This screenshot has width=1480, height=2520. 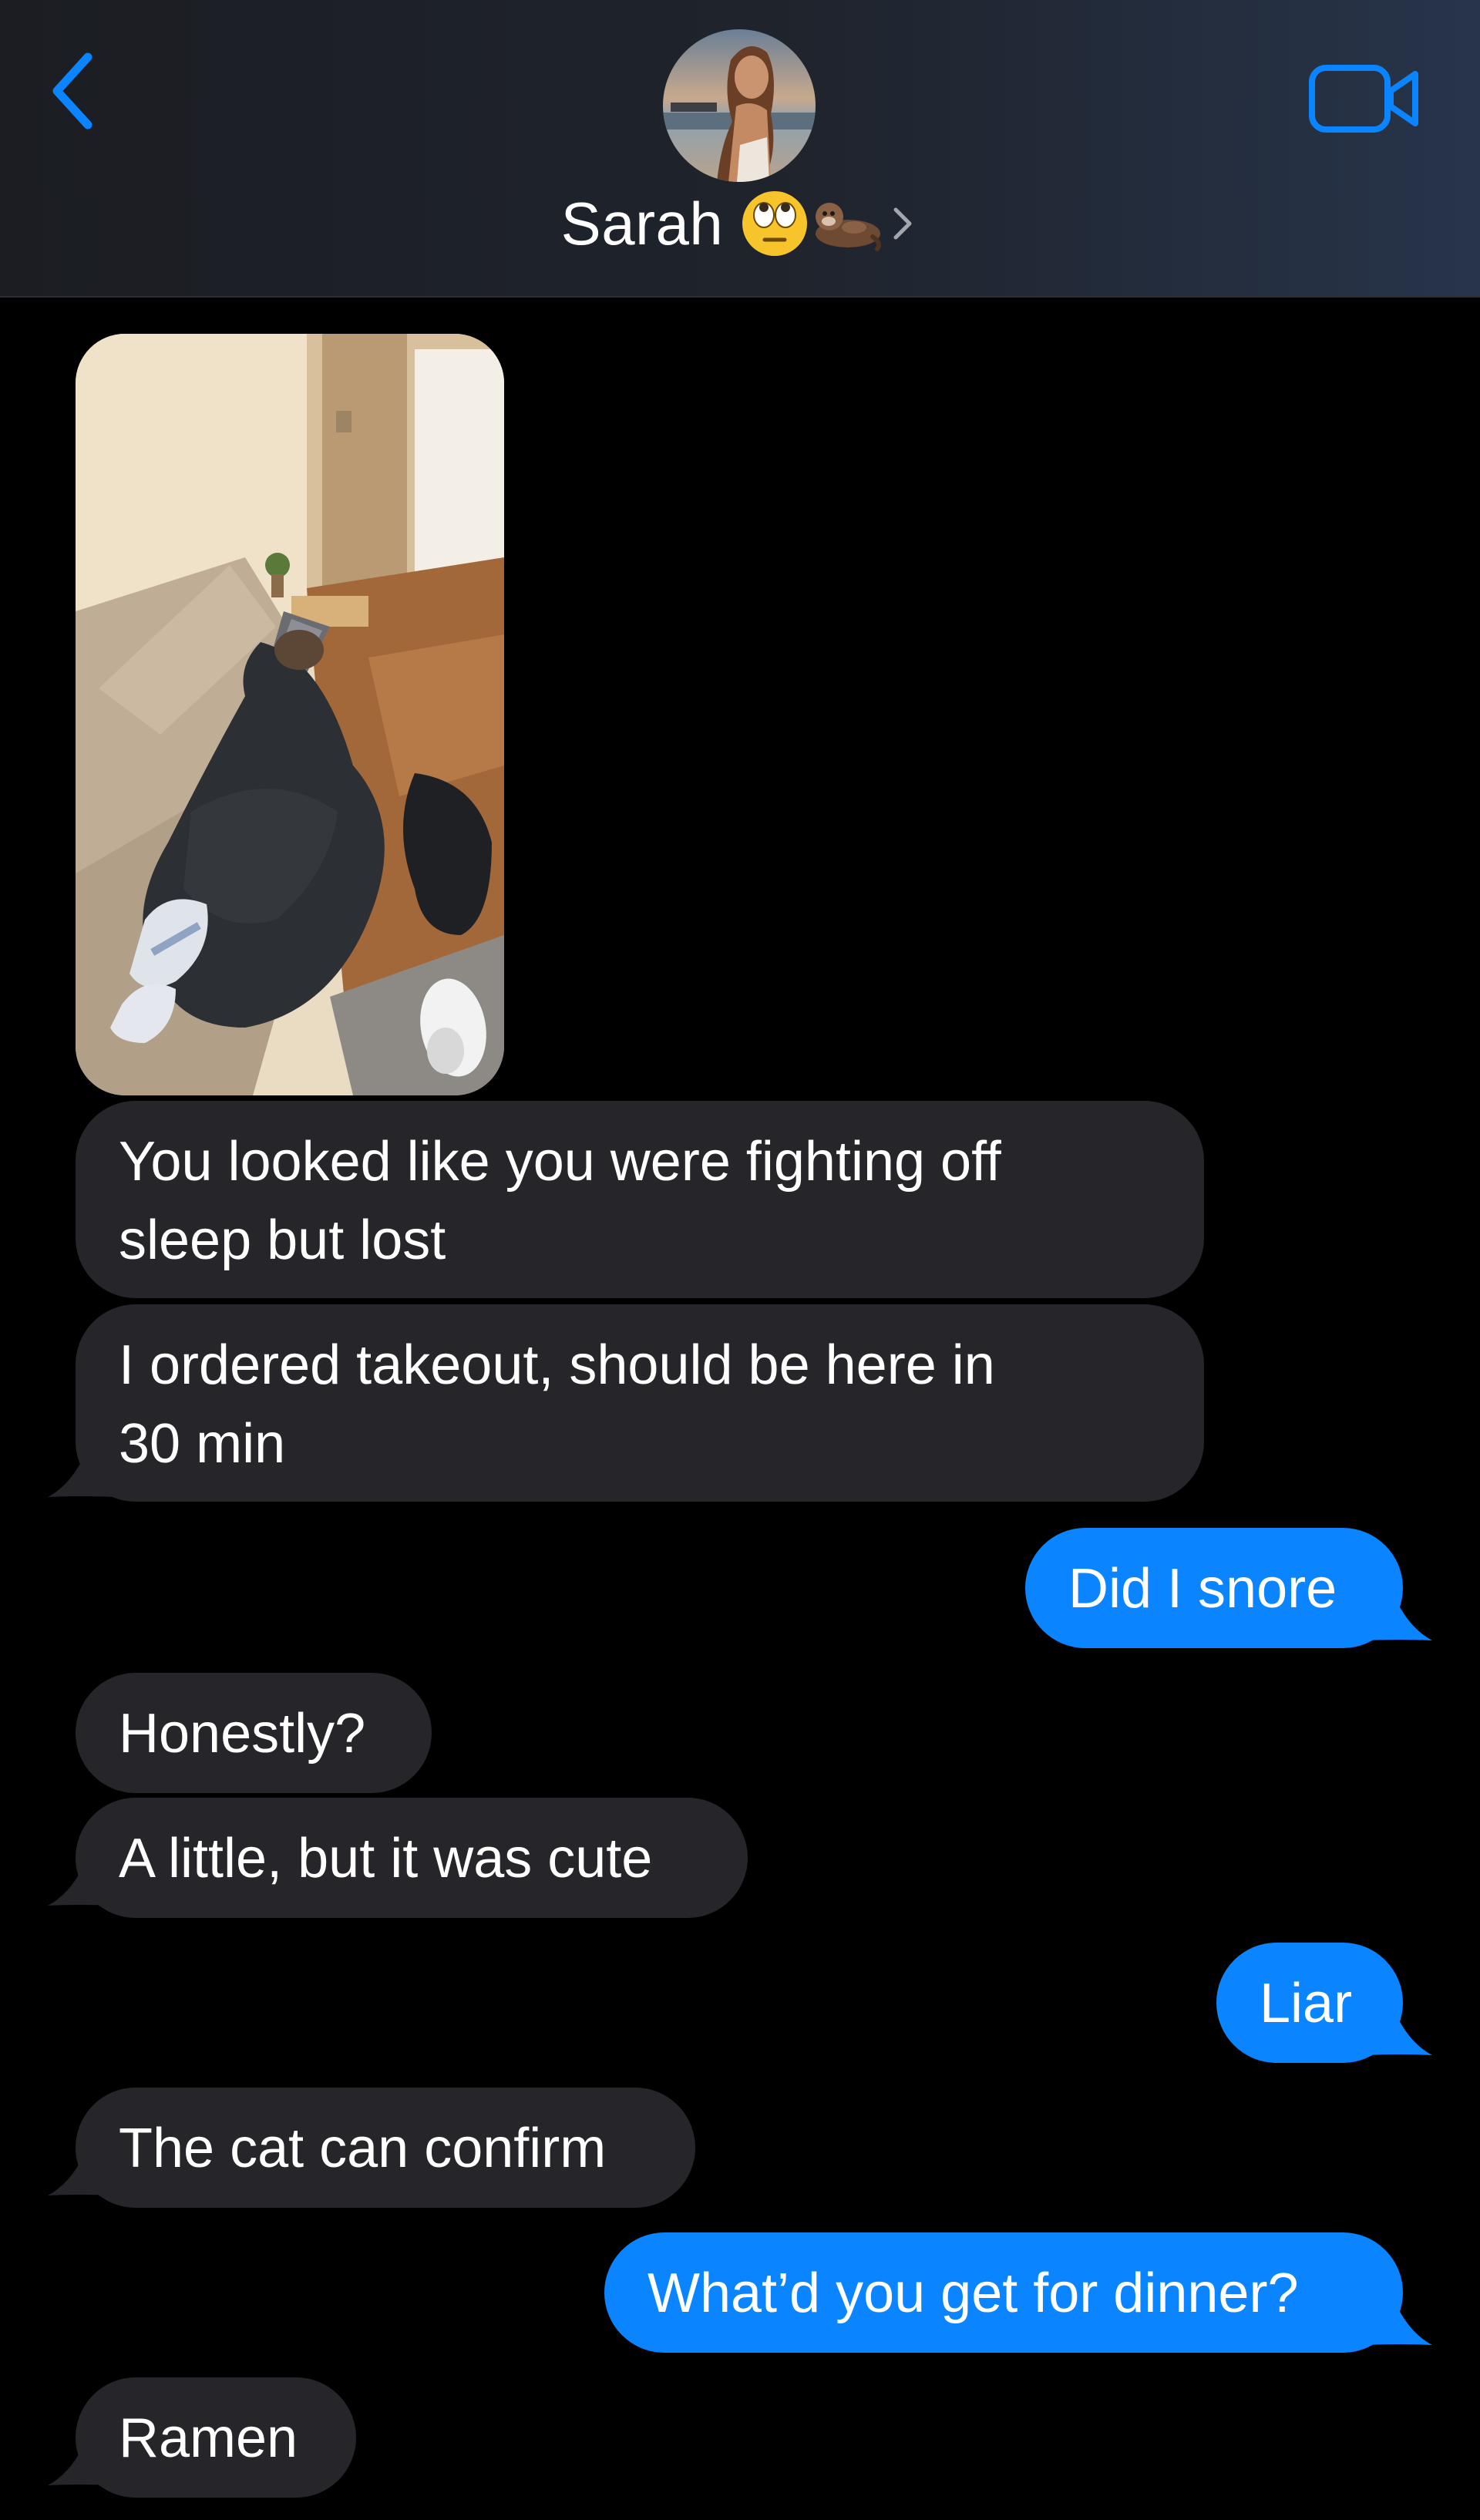 I want to click on message-text: Liar, so click(x=1306, y=2004).